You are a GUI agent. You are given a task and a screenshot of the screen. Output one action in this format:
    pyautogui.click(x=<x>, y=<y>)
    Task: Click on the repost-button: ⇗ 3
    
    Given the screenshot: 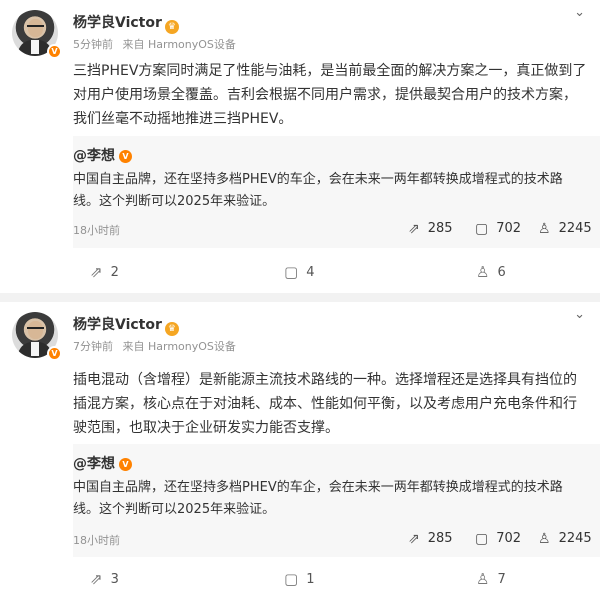 What is the action you would take?
    pyautogui.click(x=104, y=579)
    